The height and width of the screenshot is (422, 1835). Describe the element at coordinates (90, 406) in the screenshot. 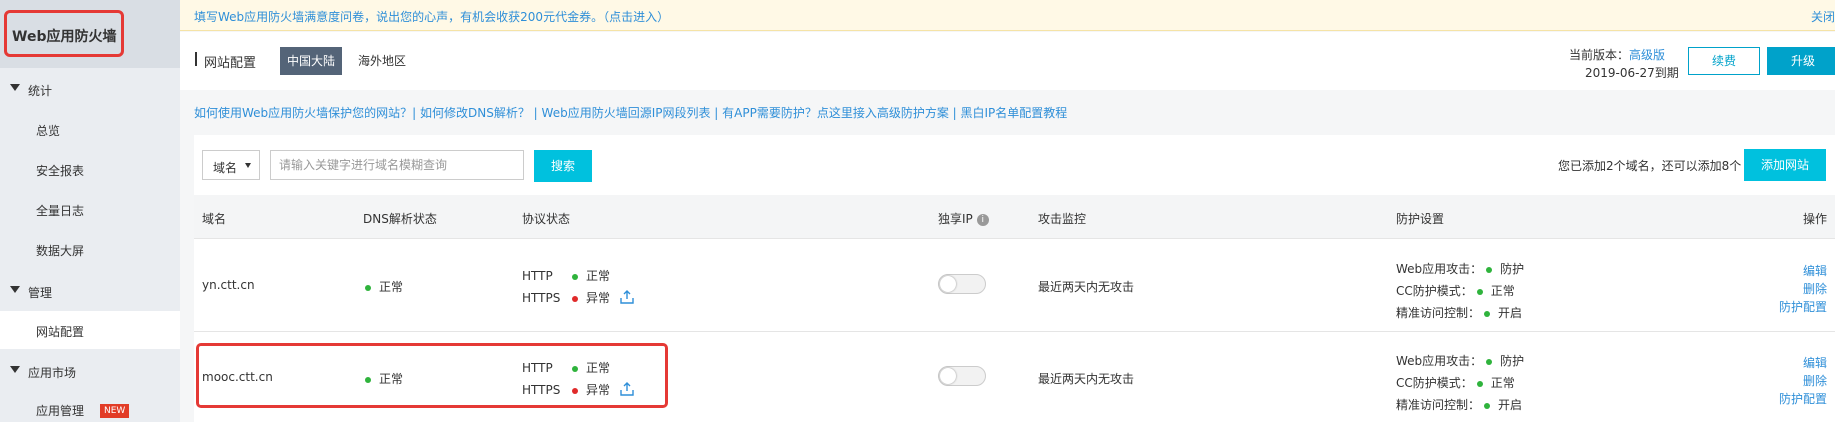

I see `sidebar-item-app-manage: 应用管理 NEW` at that location.